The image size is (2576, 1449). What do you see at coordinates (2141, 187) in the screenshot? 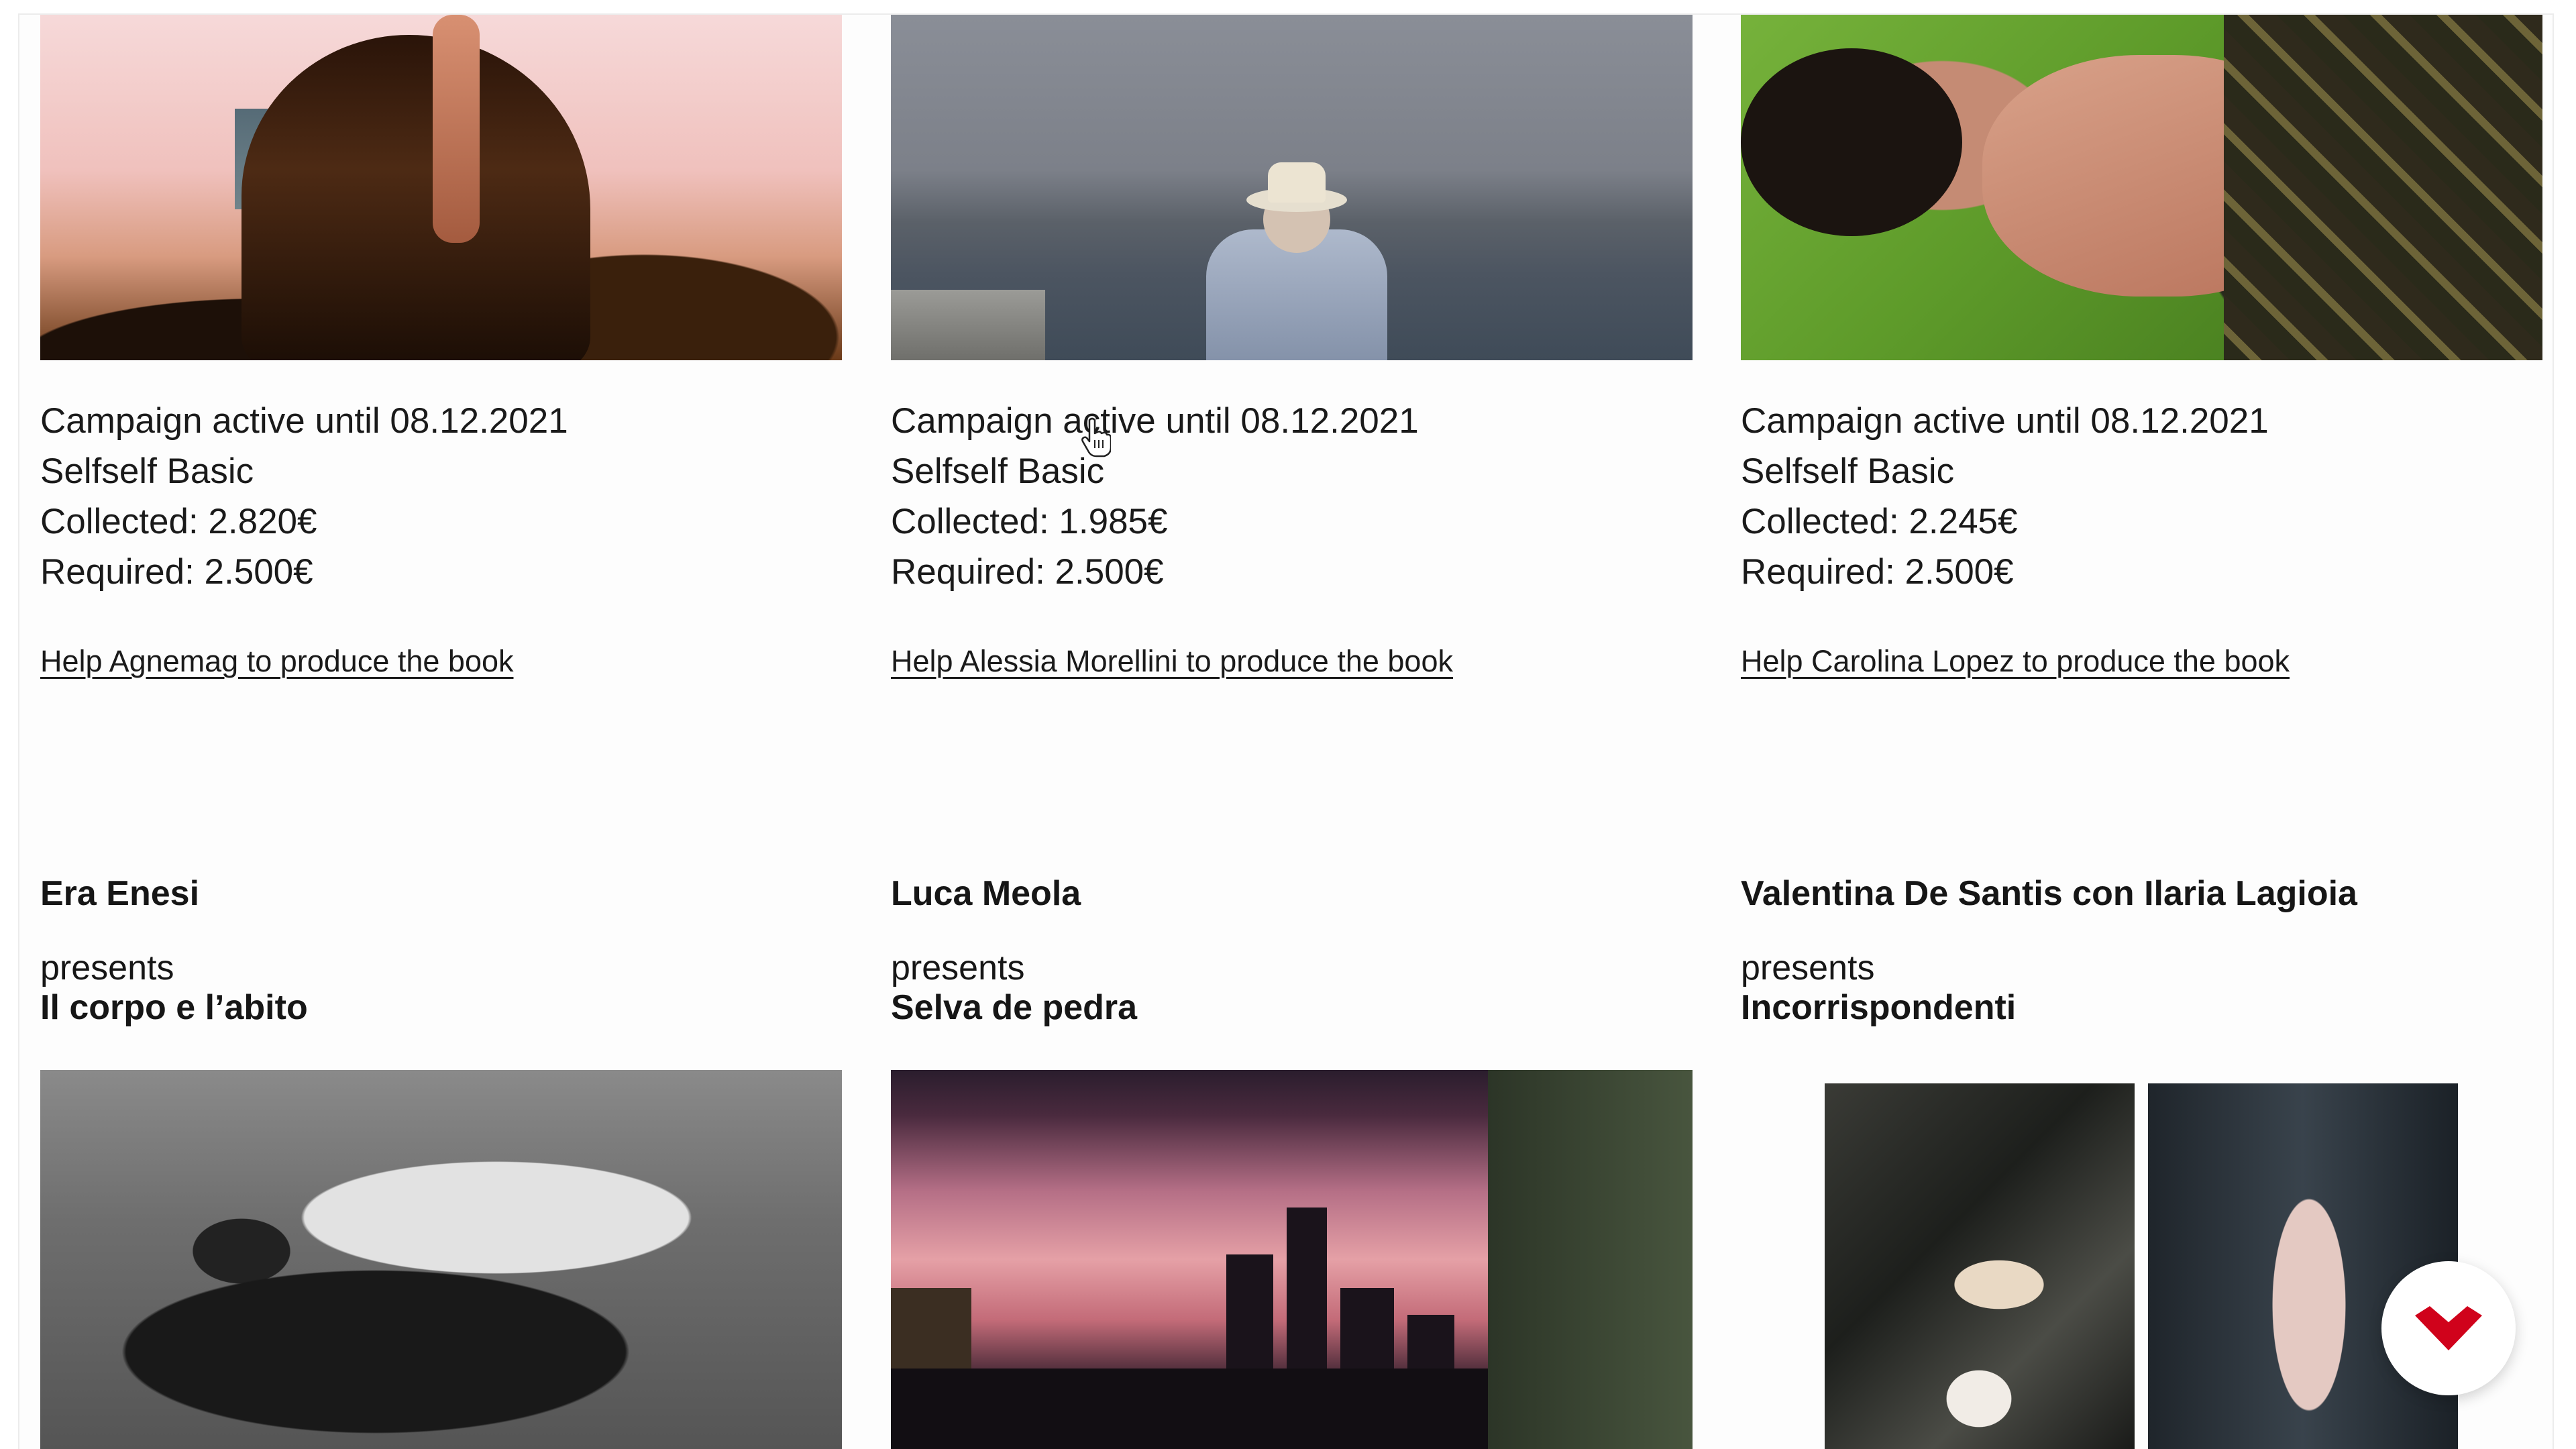
I see `book-cover-image-carolina-lopez` at bounding box center [2141, 187].